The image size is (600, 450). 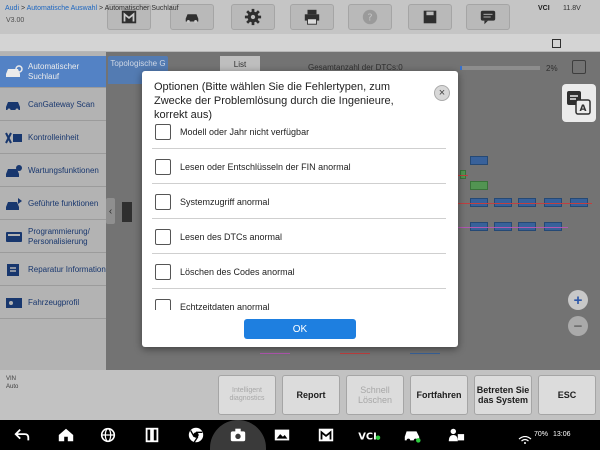 I want to click on svg-text: VCI, so click(x=367, y=437).